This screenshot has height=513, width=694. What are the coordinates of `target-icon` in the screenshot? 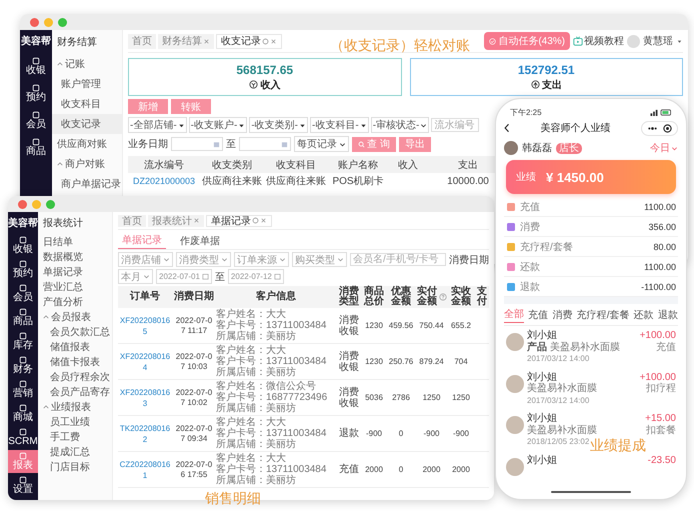 It's located at (667, 128).